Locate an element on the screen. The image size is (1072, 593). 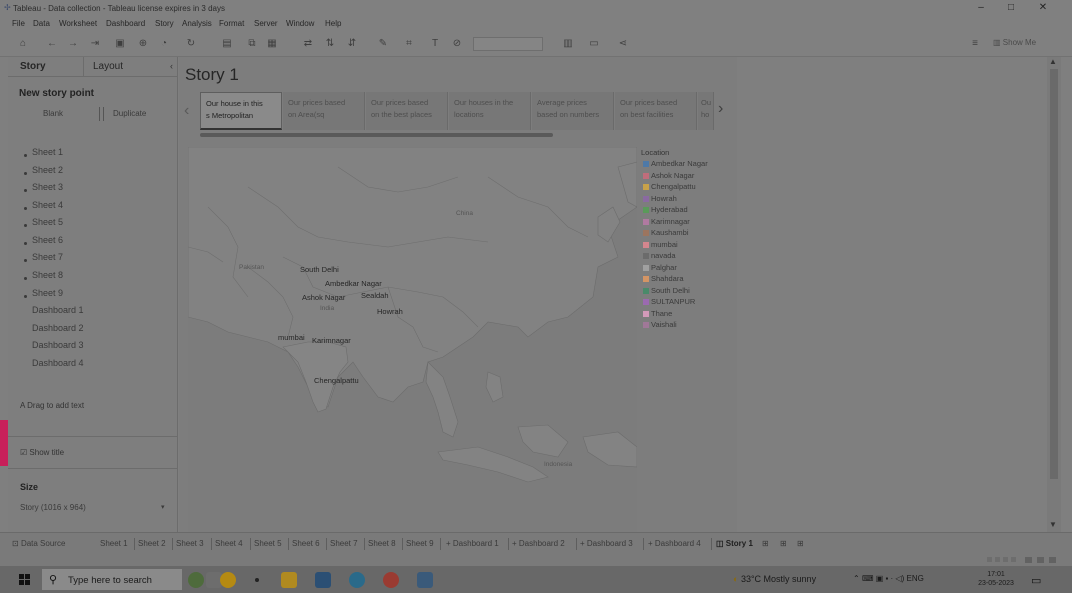
list-item-sheet-7: Sheet 7 is located at coordinates (47, 257).